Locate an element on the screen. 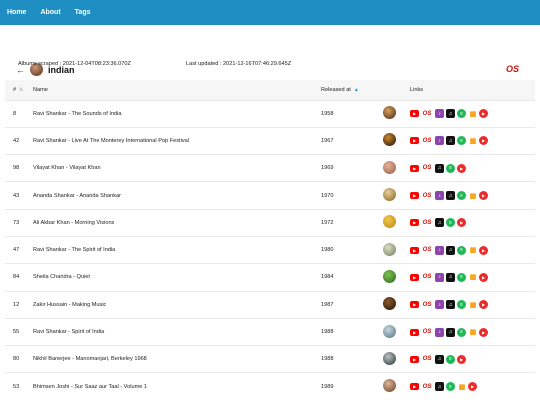 The image size is (540, 405). table-row: 98 Vilayat Khan - Vilayat Khan 1969 ▶ OS ♫ ≡ ▶ is located at coordinates (270, 168).